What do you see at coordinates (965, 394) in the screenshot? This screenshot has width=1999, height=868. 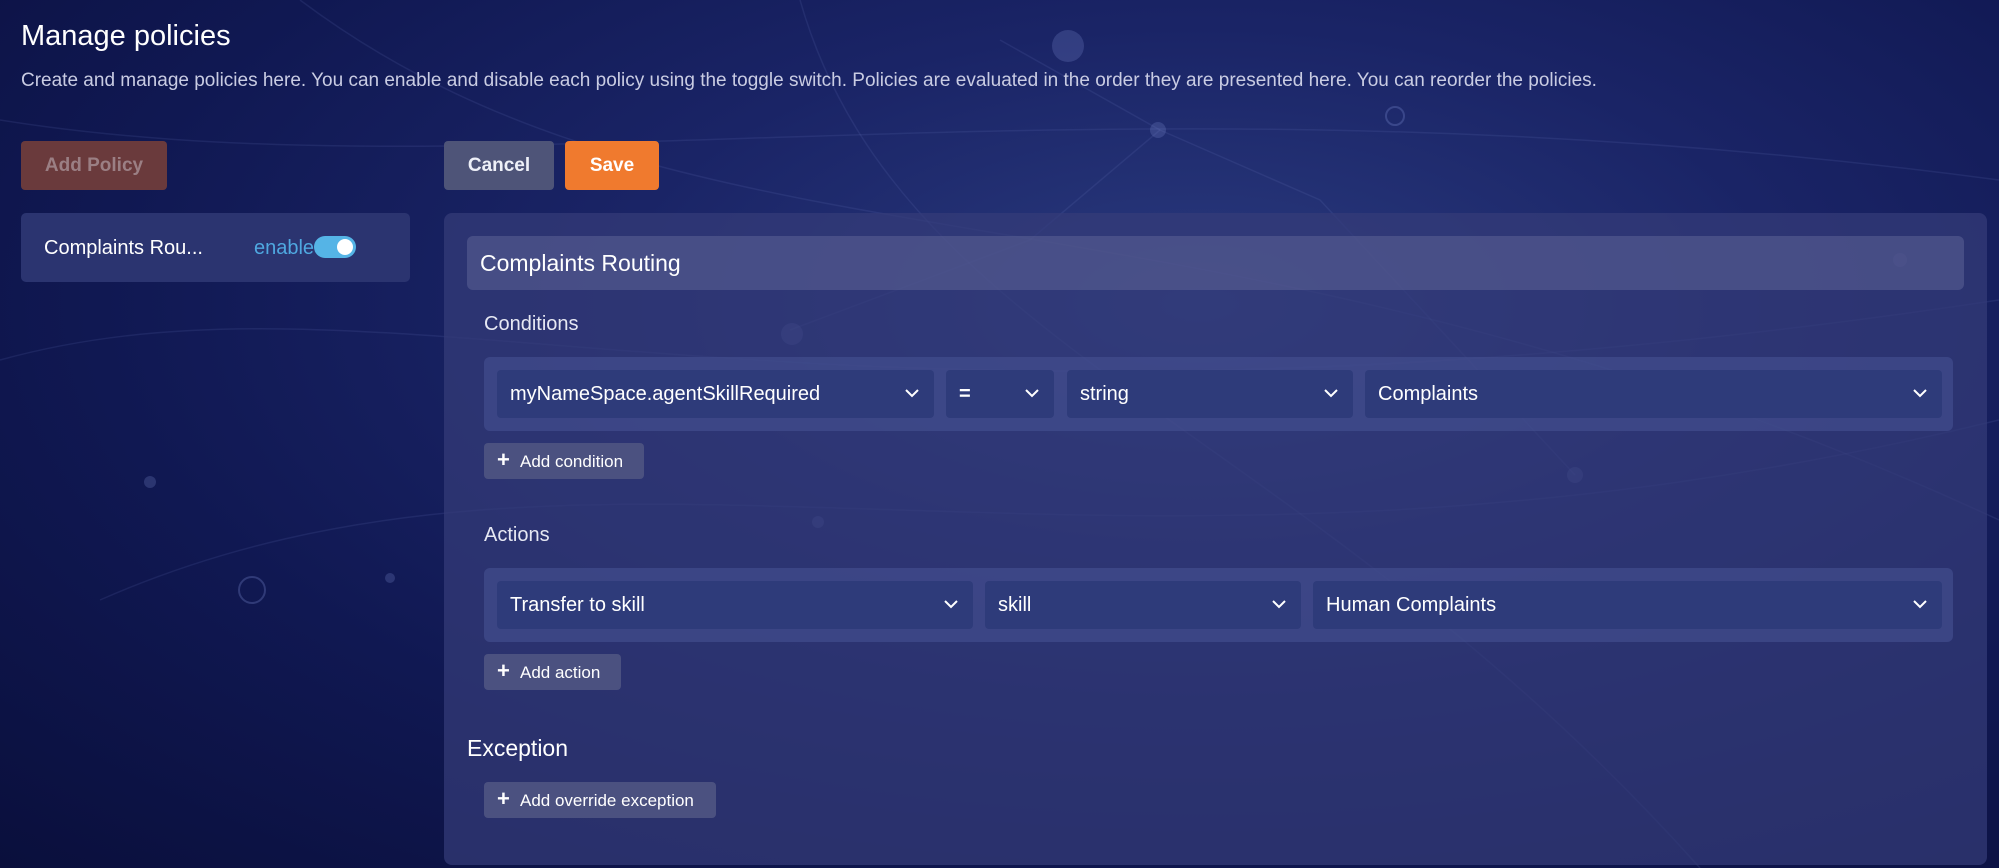 I see `condition-operator-value: =` at bounding box center [965, 394].